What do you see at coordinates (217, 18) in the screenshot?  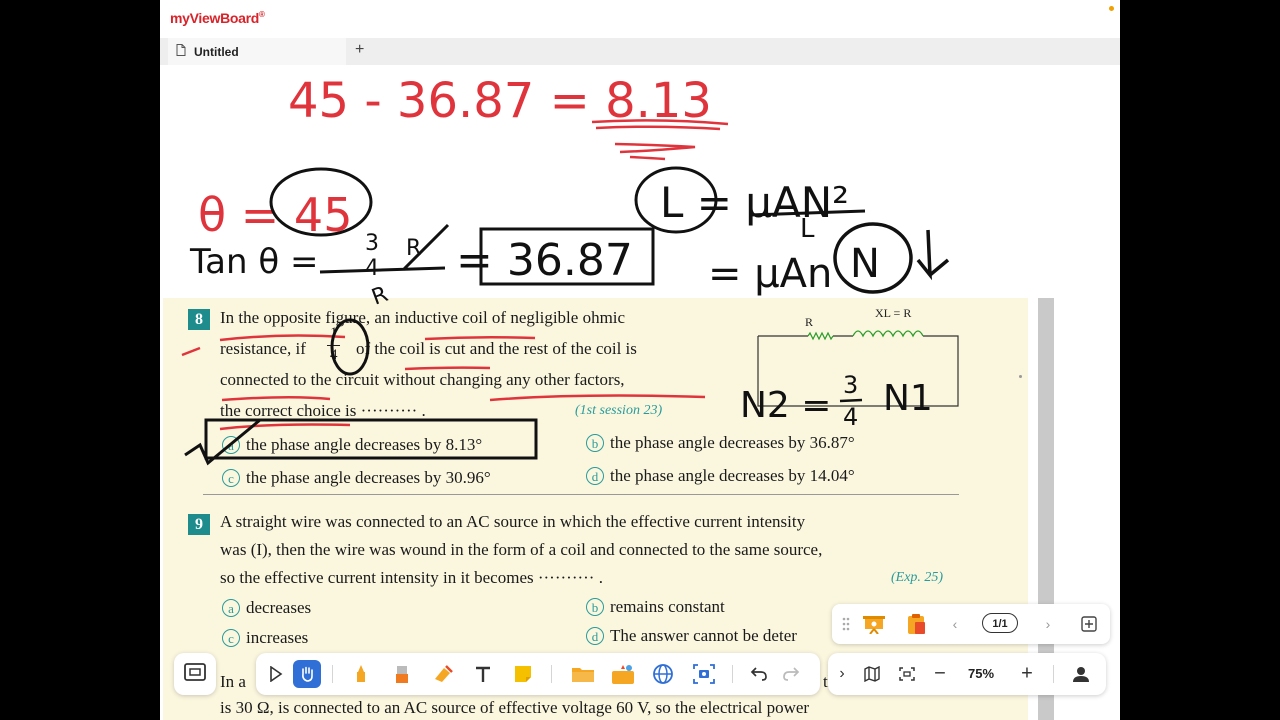 I see `app-logo: myViewBoard®` at bounding box center [217, 18].